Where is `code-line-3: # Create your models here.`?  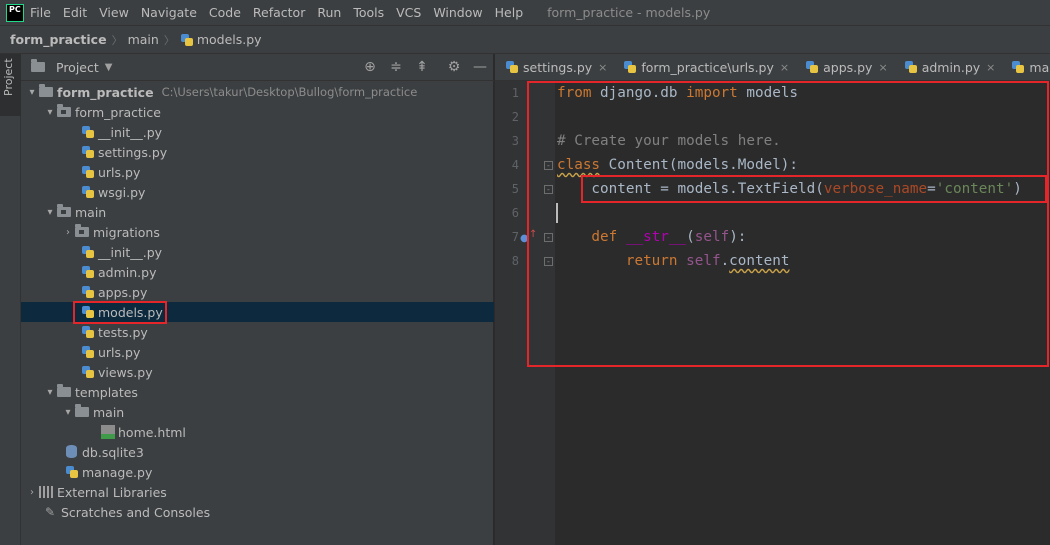 code-line-3: # Create your models here. is located at coordinates (669, 141).